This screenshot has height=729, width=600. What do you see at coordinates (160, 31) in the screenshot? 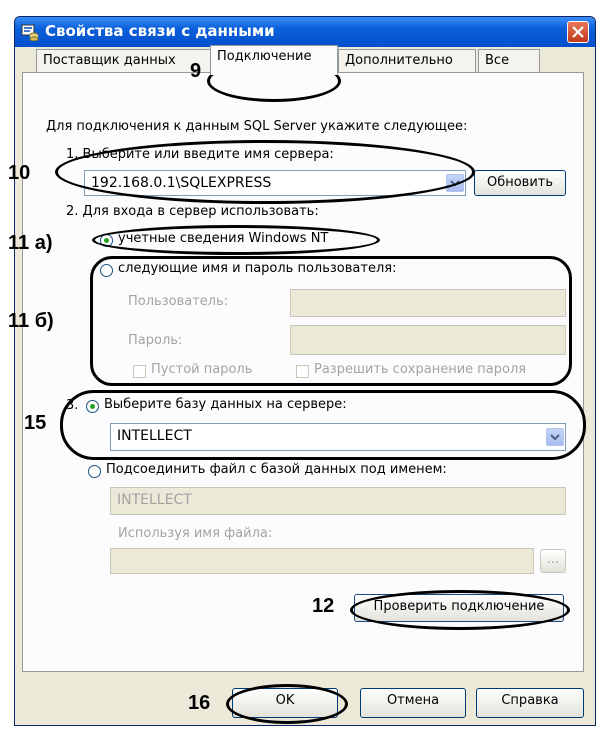
I see `window-title: Свойства связи с данными` at bounding box center [160, 31].